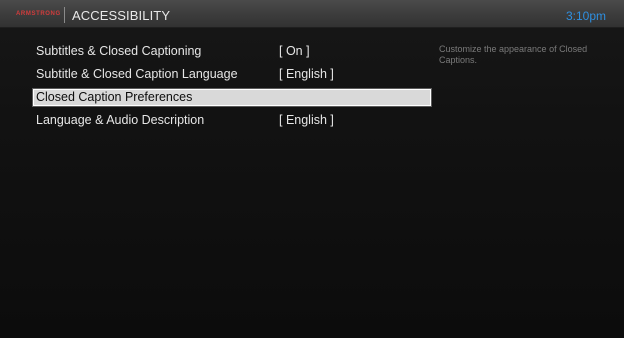 This screenshot has width=624, height=338. I want to click on menu-item-value: [ On ], so click(294, 51).